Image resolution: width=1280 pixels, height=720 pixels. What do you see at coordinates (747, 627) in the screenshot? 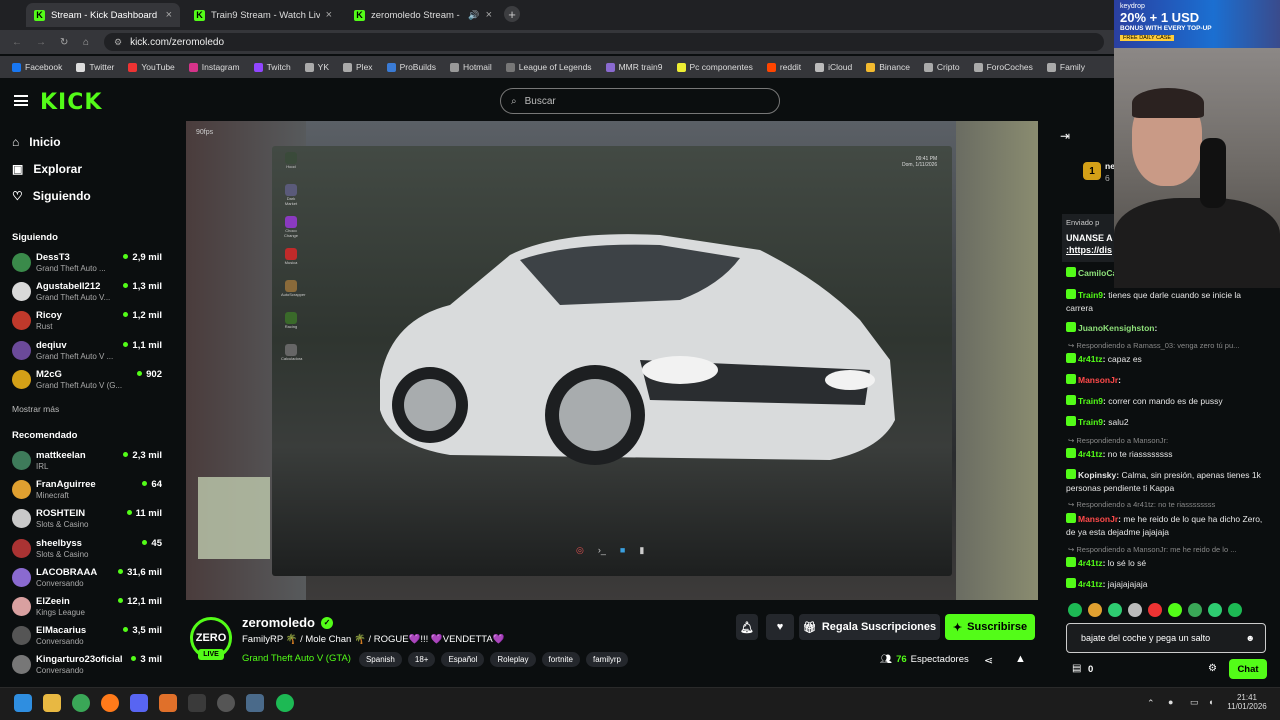
I see `notifications-button: 🔔︎` at bounding box center [747, 627].